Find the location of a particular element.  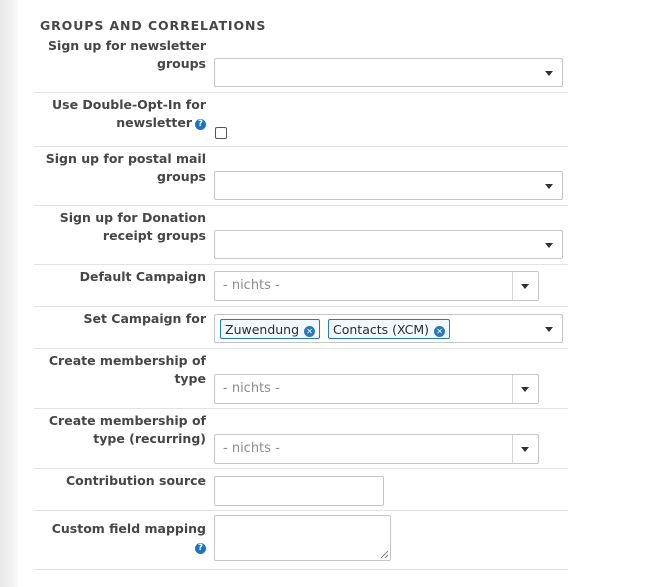

row-default-campaign: Default Campaign - nichts - is located at coordinates (301, 286).